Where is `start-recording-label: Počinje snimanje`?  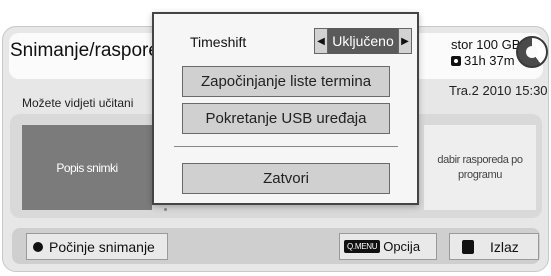 start-recording-label: Počinje snimanje is located at coordinates (102, 246).